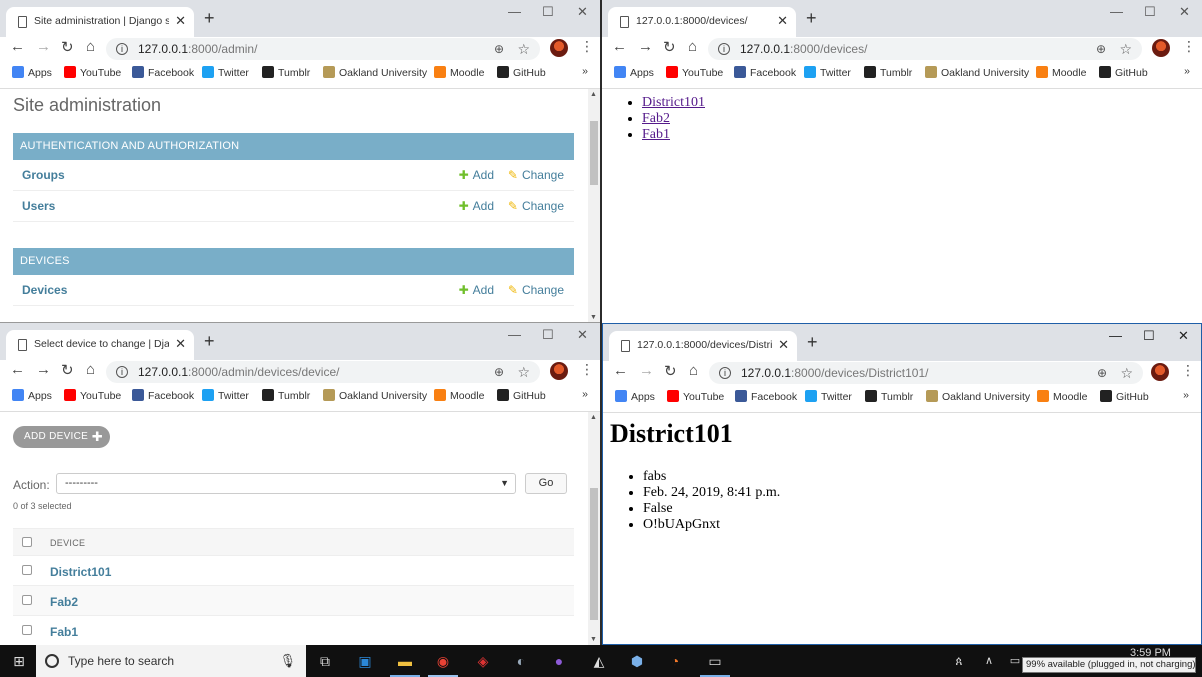 The image size is (1202, 677). What do you see at coordinates (64, 632) in the screenshot?
I see `row-link-fab1: Fab1` at bounding box center [64, 632].